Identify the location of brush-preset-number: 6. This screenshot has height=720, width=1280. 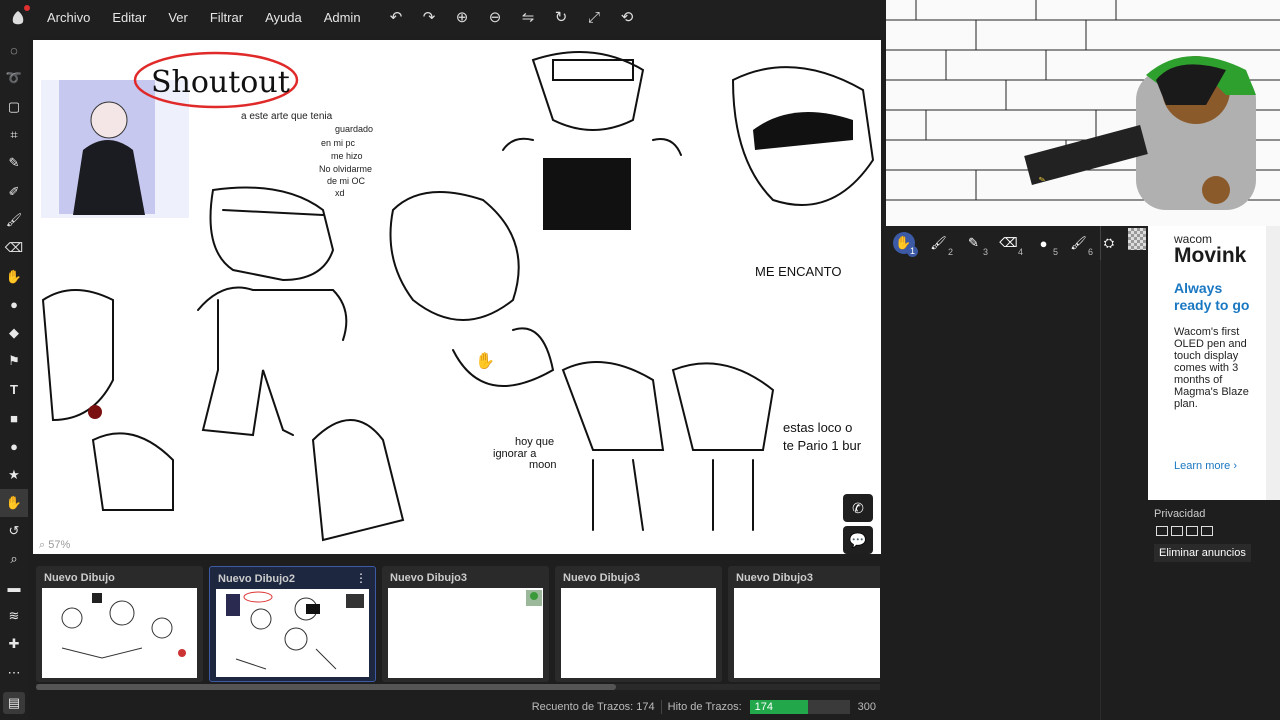
(1090, 252).